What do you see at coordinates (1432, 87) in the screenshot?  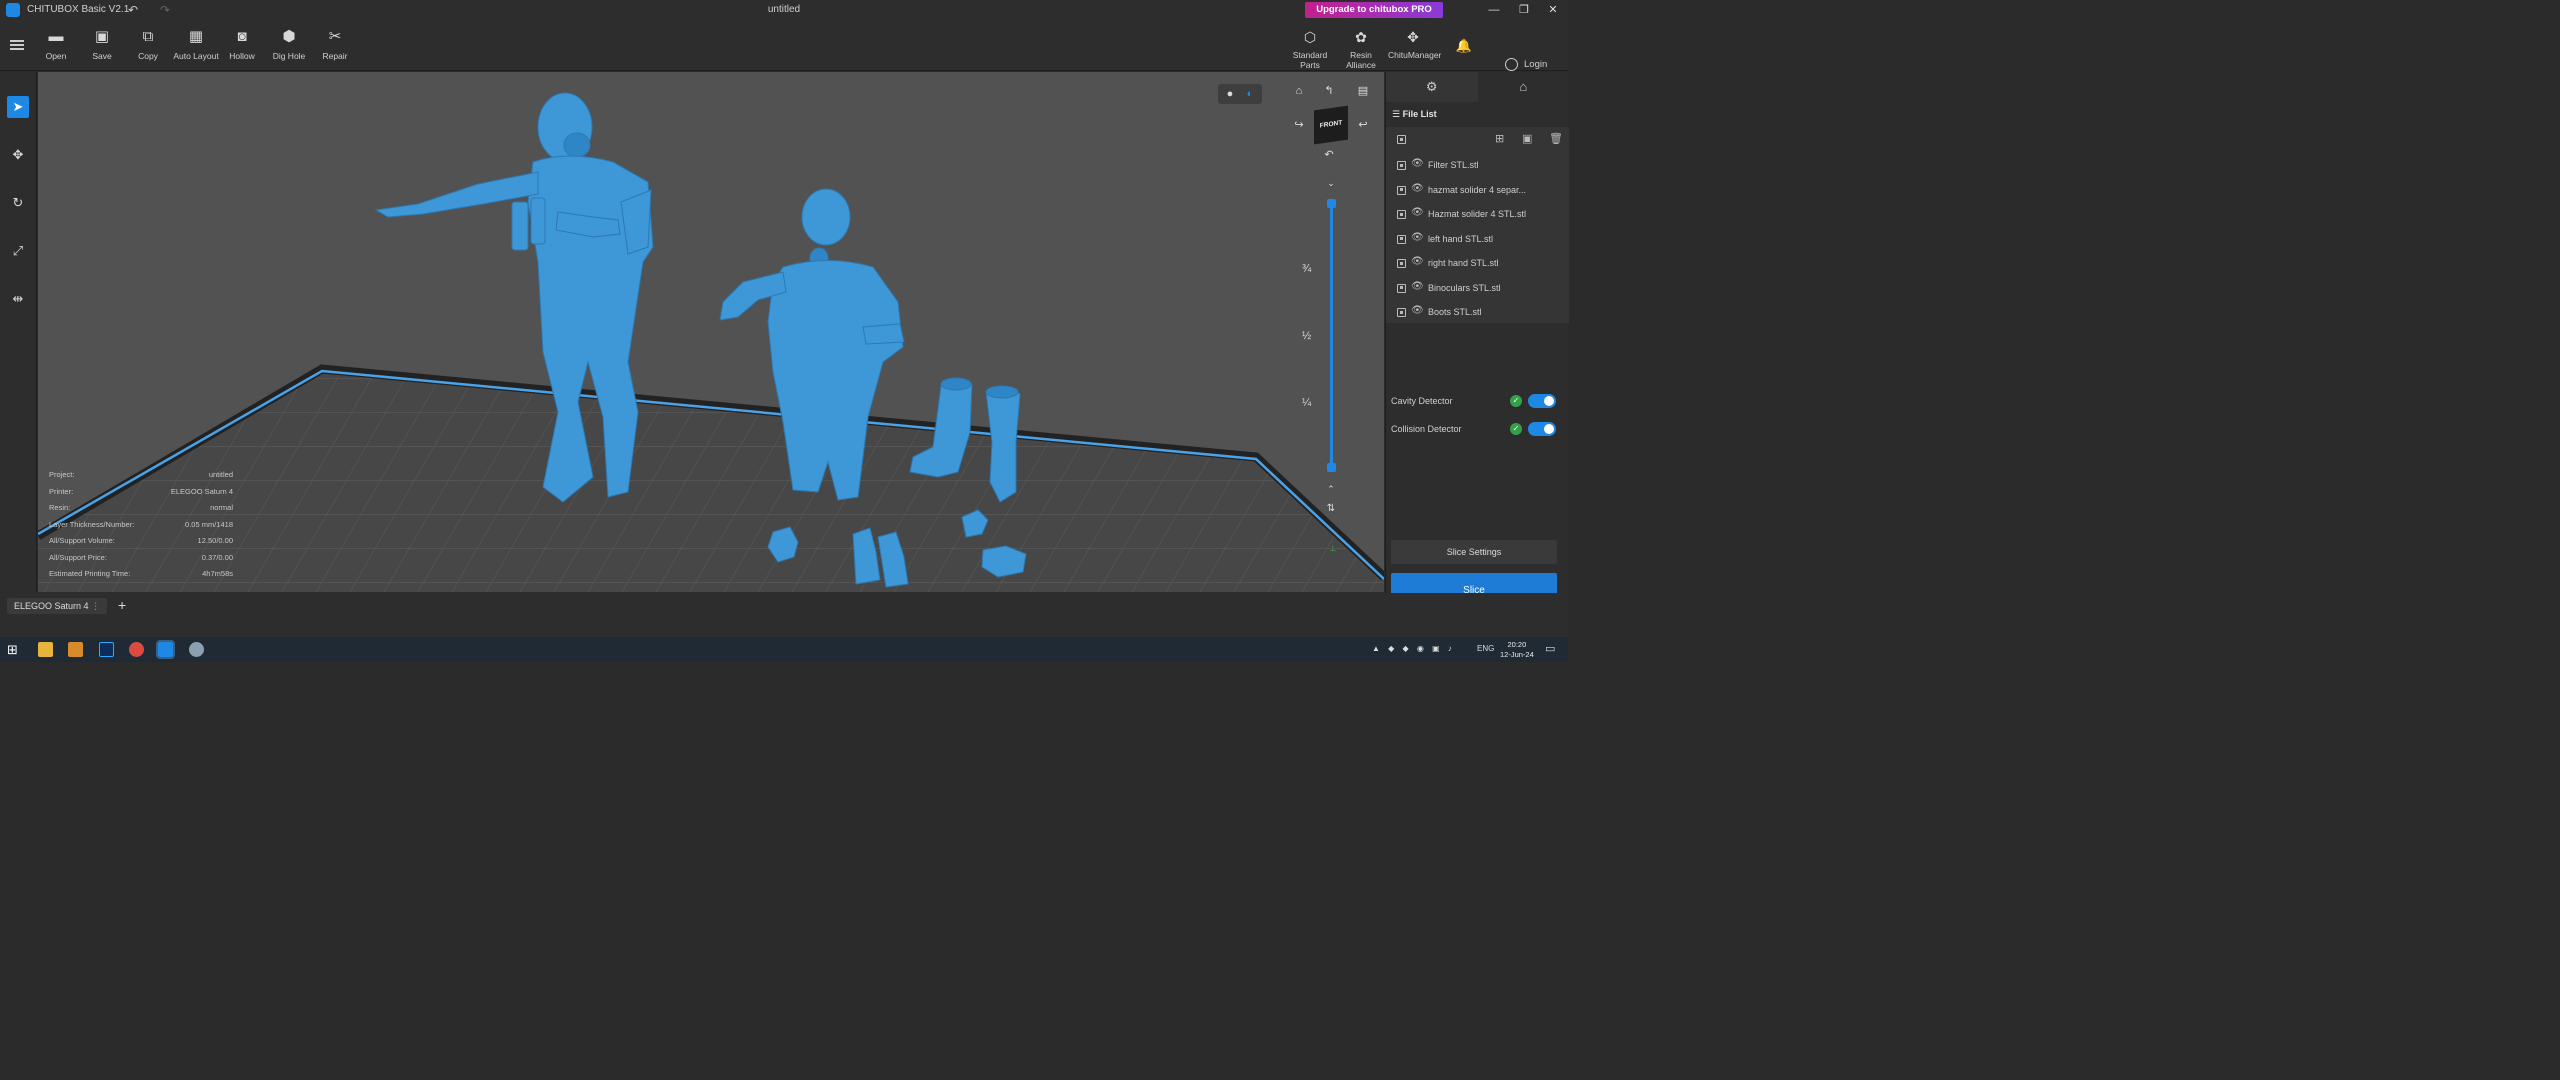 I see `tab-file-settings: ⚙` at bounding box center [1432, 87].